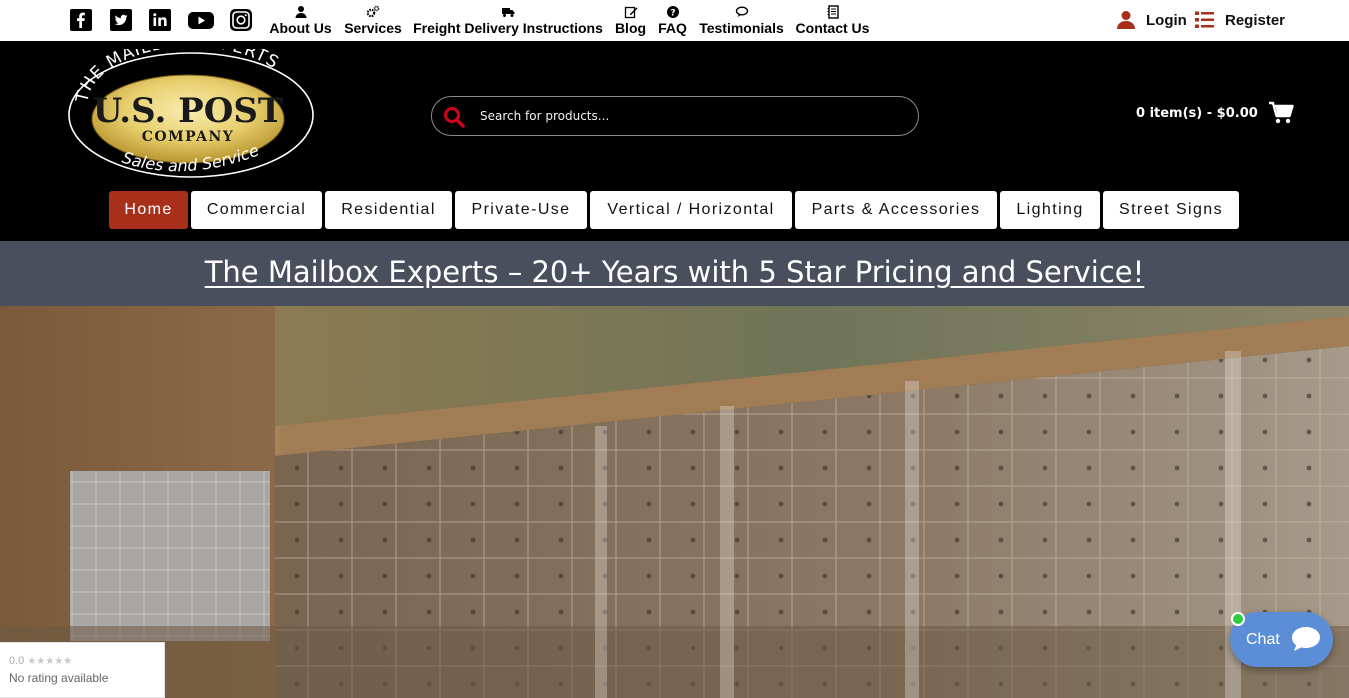  What do you see at coordinates (1050, 210) in the screenshot?
I see `nav-lighting: Lighting` at bounding box center [1050, 210].